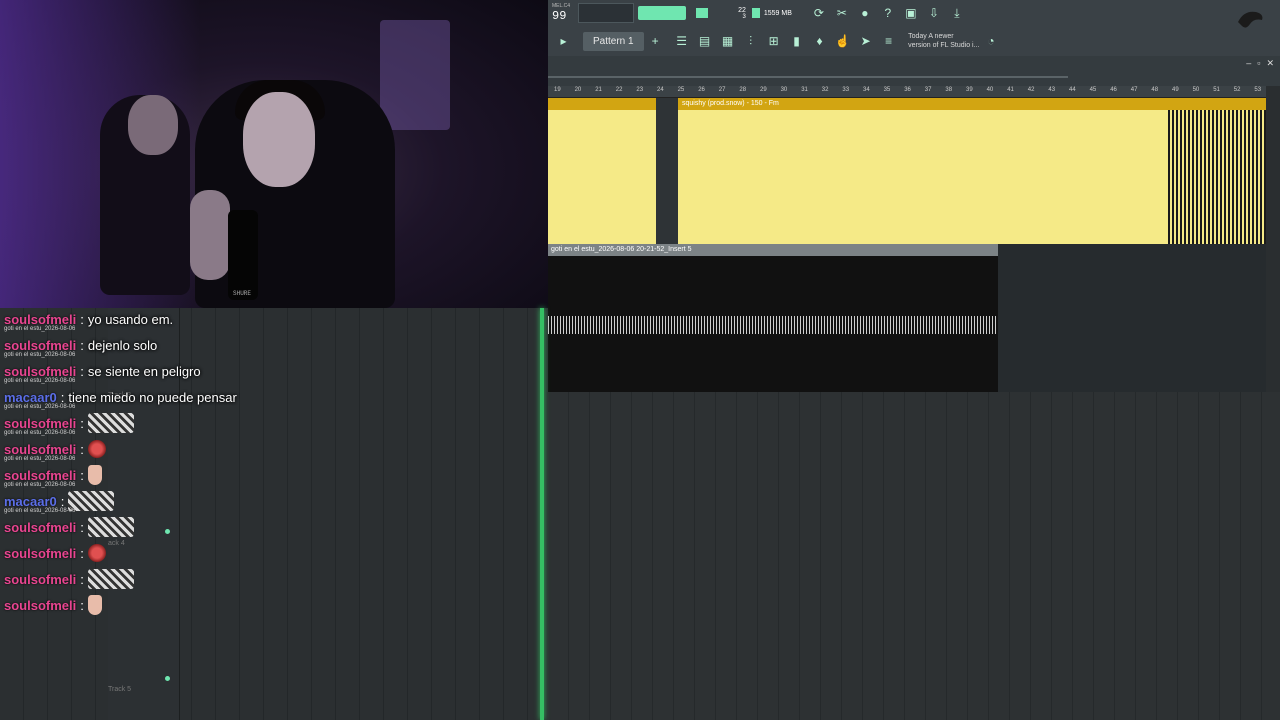 This screenshot has height=720, width=1280. What do you see at coordinates (907, 171) in the screenshot?
I see `track-1-lane: squishy (prod.snow) - 150 - Fm` at bounding box center [907, 171].